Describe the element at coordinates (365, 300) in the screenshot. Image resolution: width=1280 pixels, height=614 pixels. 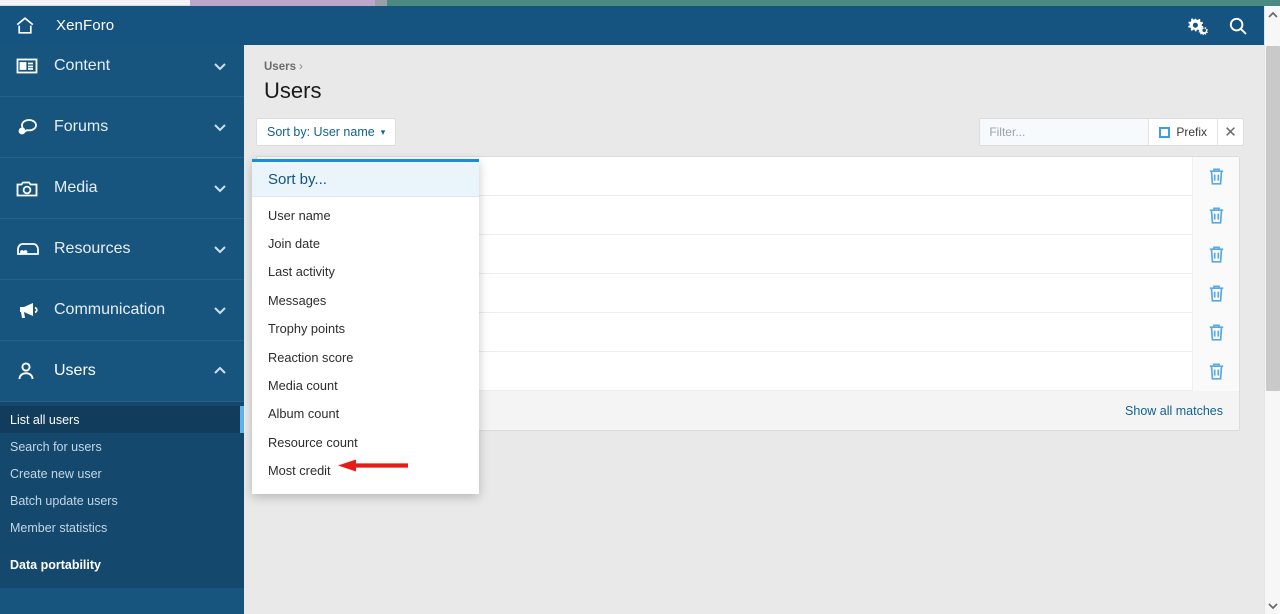
I see `dropdown-item-messages: Messages` at that location.